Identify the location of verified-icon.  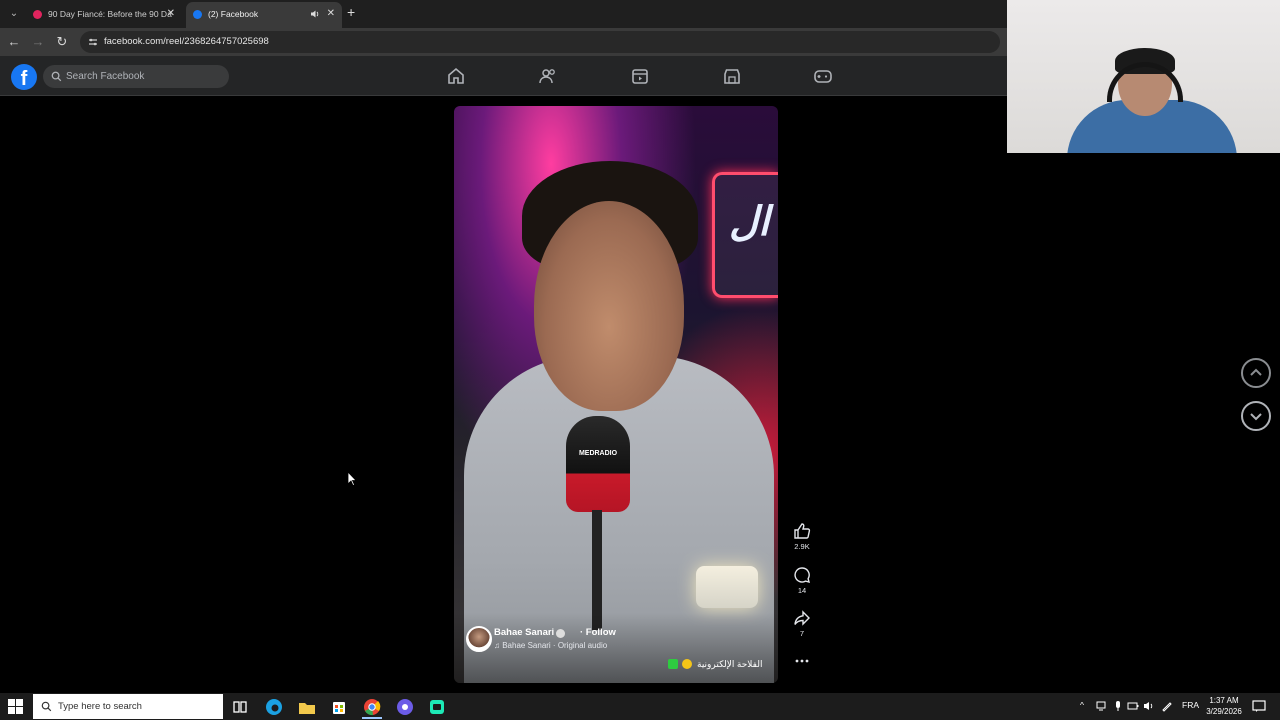
(560, 633).